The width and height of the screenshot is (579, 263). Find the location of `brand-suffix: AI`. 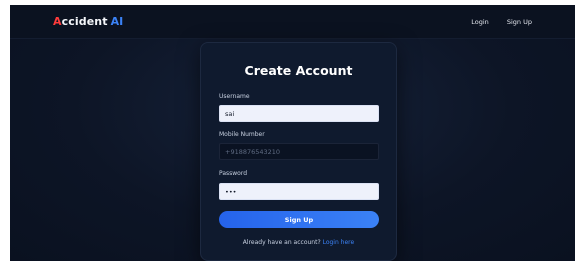

brand-suffix: AI is located at coordinates (117, 21).